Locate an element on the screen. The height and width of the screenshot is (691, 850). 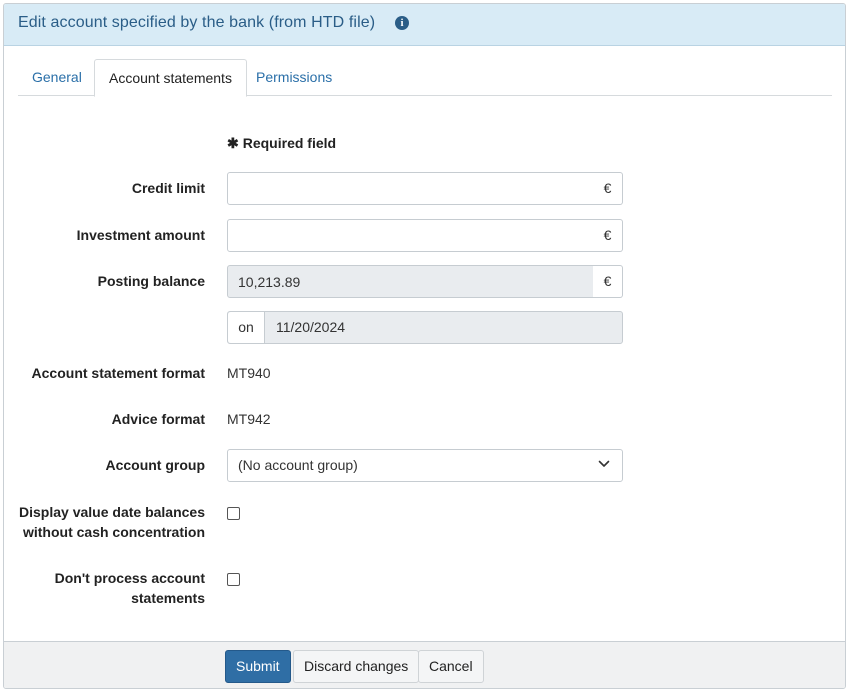
dont-process-label-line1: Don't process account is located at coordinates (129, 578).